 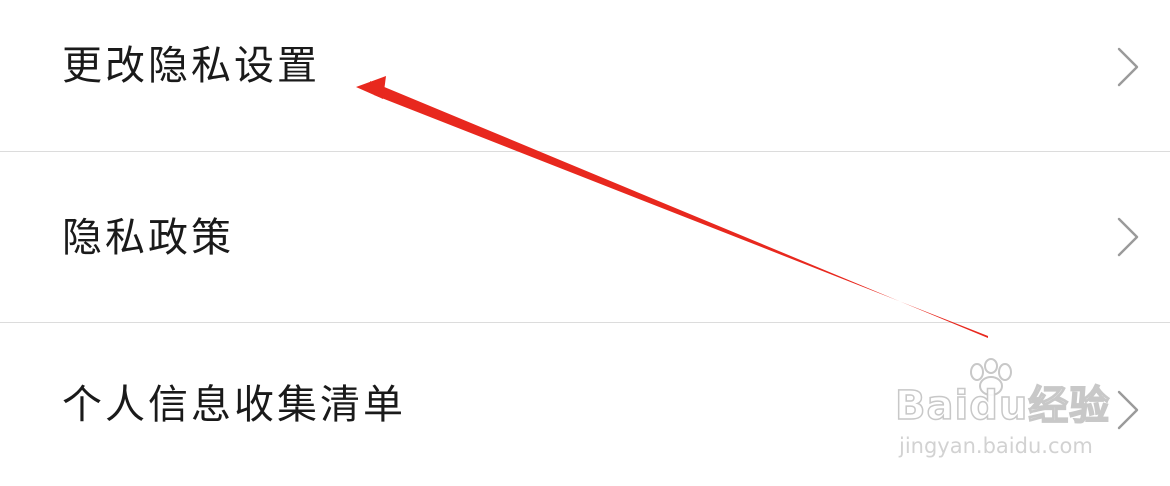 What do you see at coordinates (148, 238) in the screenshot?
I see `menu-item-label: 隐私政策` at bounding box center [148, 238].